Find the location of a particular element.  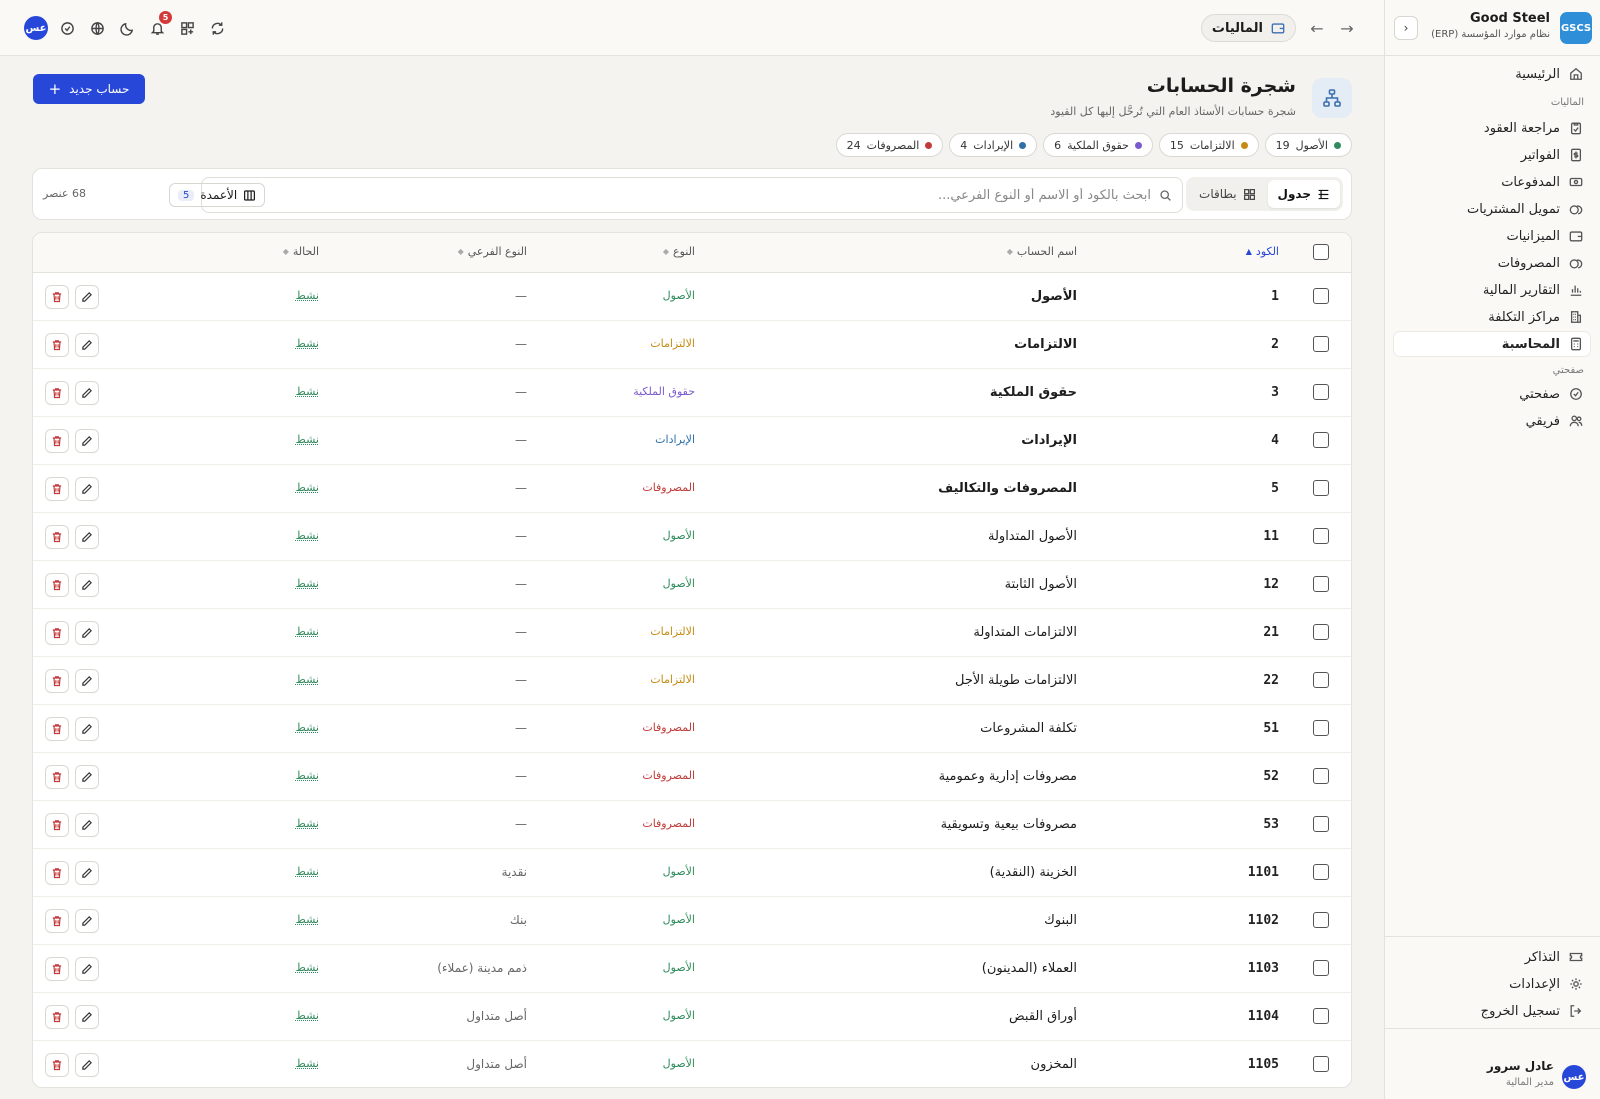

sidebar-item-finance-5: المصروفات is located at coordinates (1492, 263).